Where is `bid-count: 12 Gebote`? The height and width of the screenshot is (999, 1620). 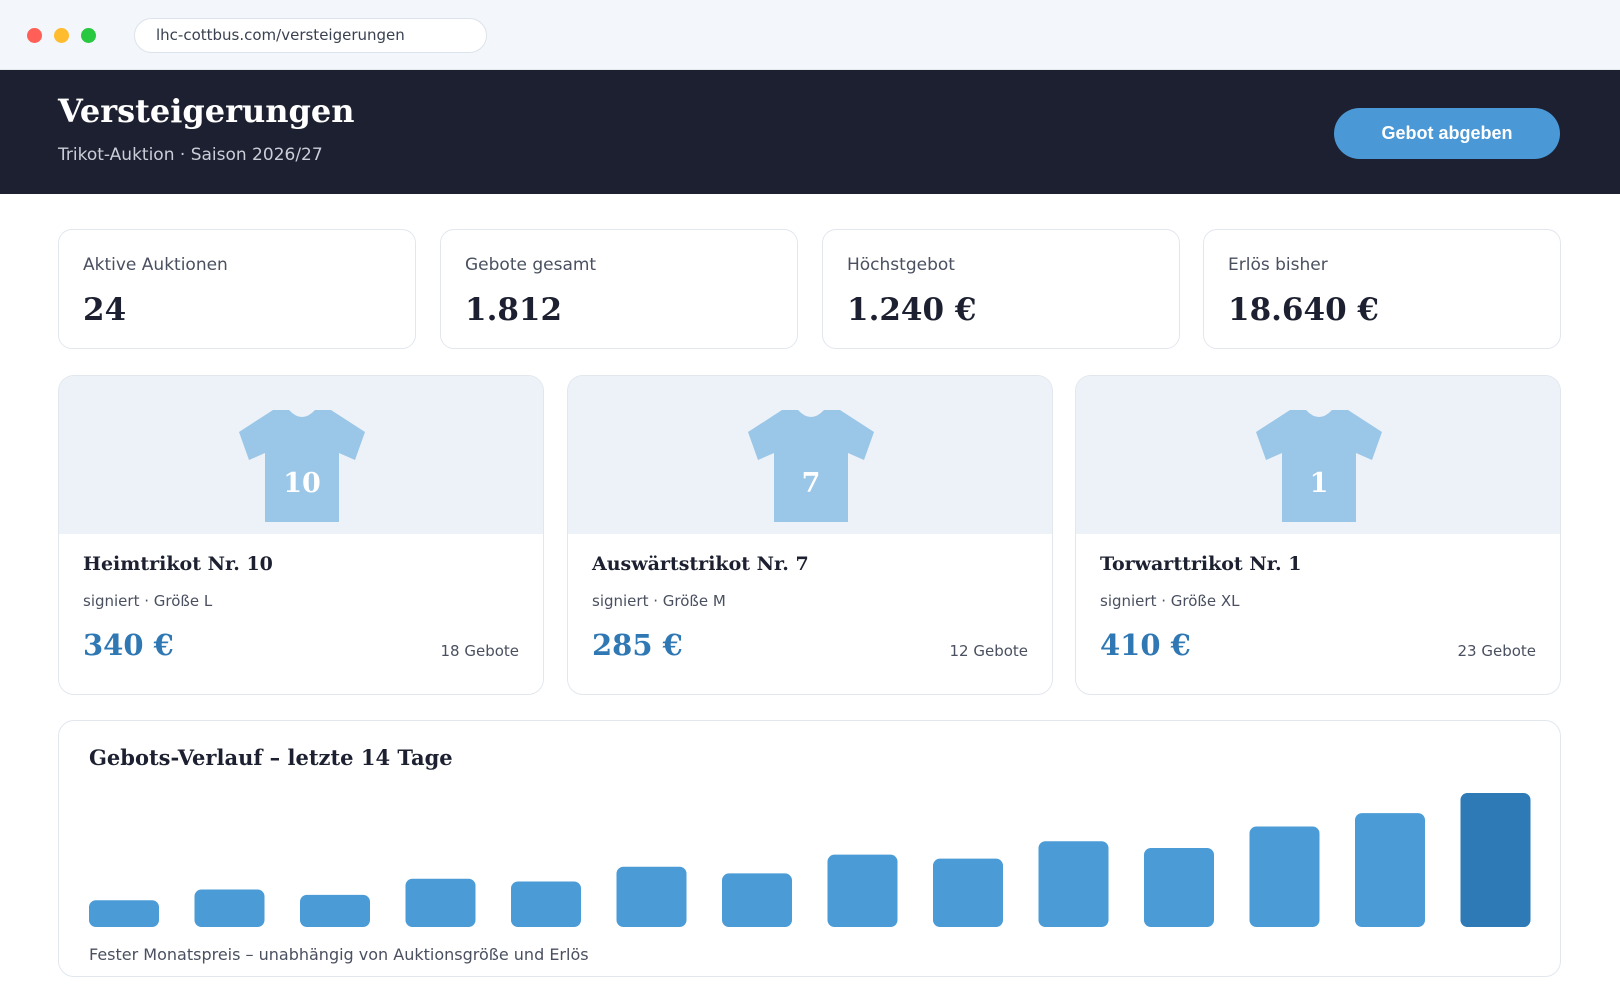 bid-count: 12 Gebote is located at coordinates (988, 651).